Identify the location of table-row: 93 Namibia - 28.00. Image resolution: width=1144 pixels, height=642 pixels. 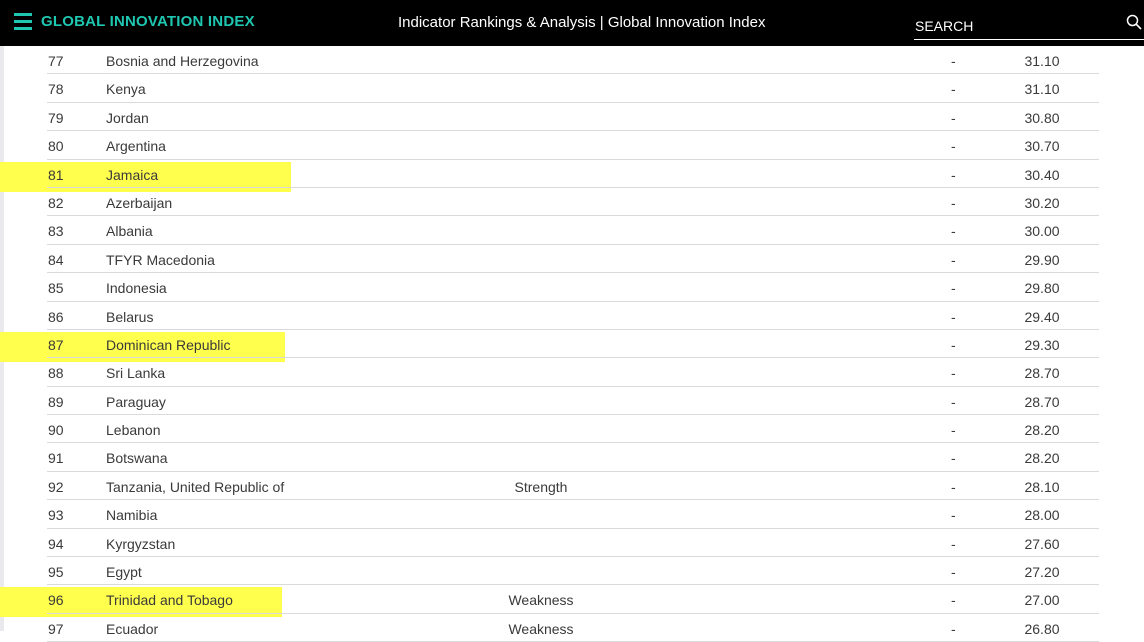
(572, 514).